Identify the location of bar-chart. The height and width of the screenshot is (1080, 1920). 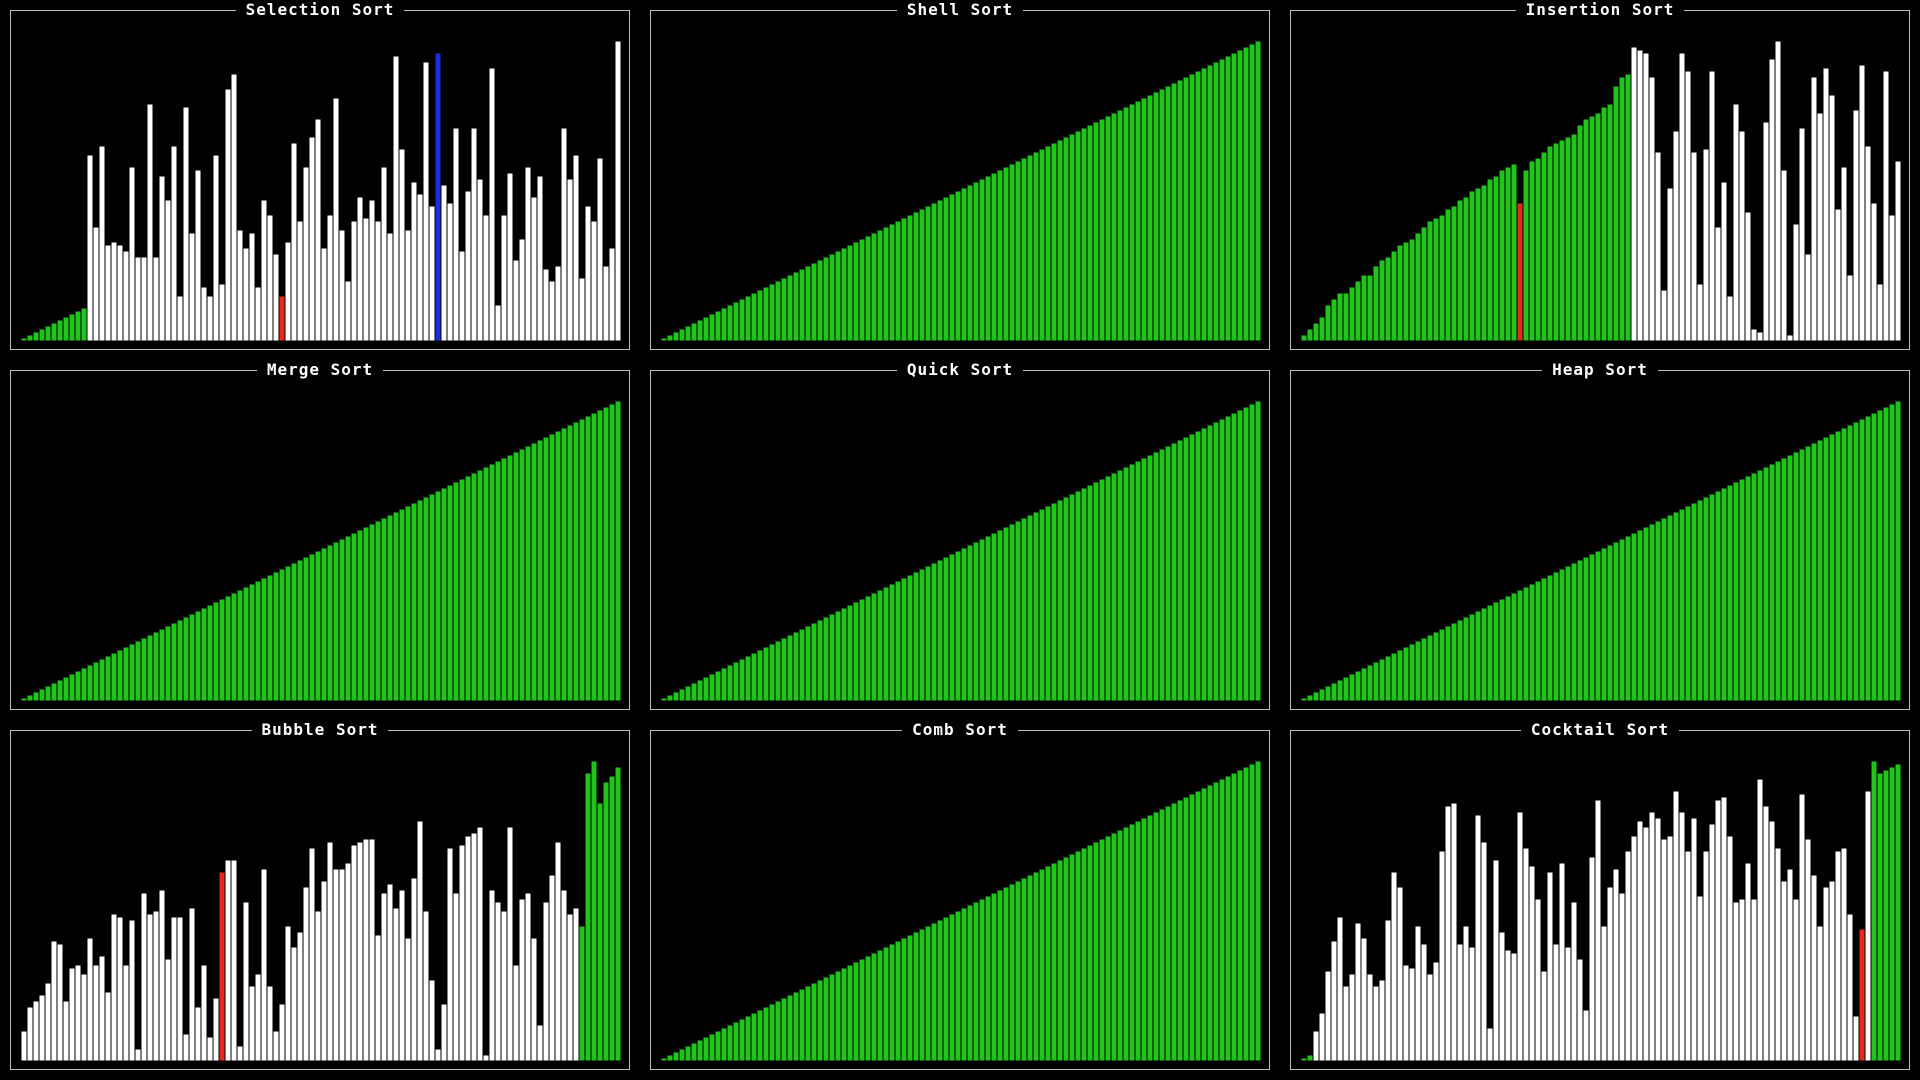
(961, 191).